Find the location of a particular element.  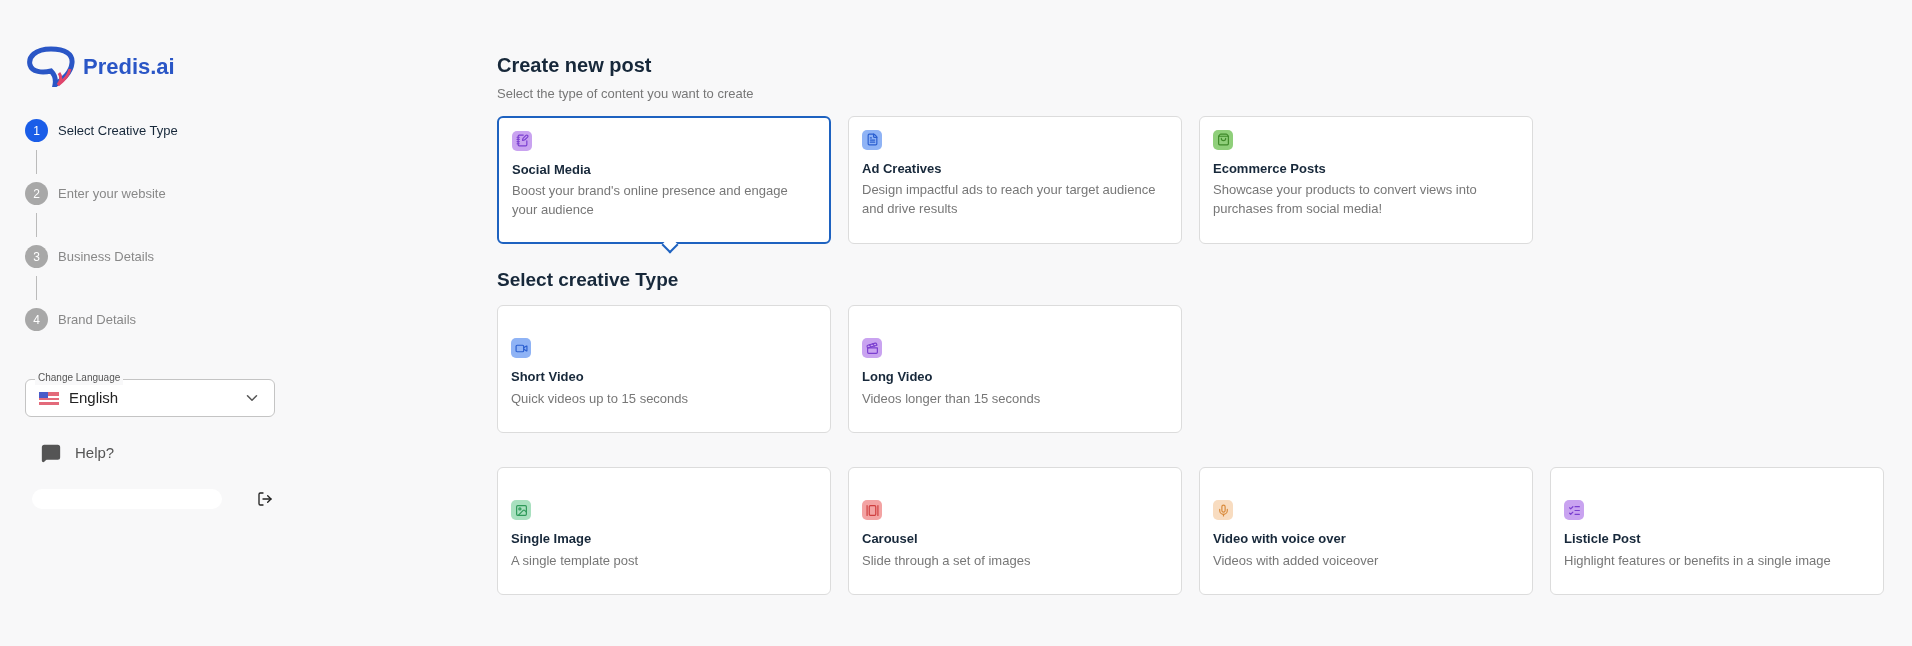

card-description: Slide through a set of images is located at coordinates (947, 560).